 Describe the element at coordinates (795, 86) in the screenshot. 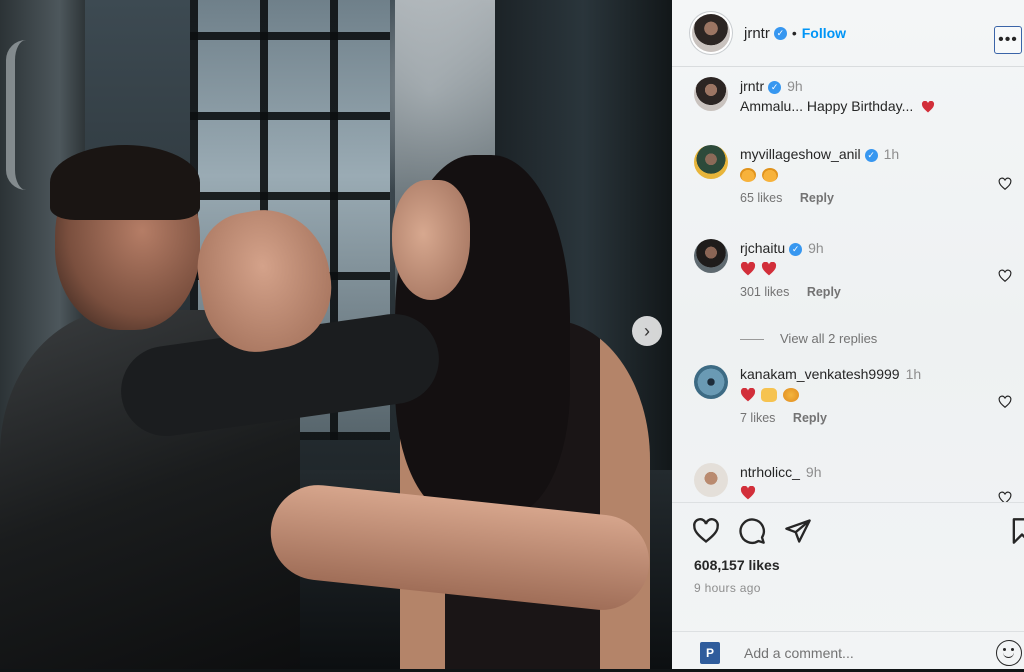

I see `caption-time: 9h` at that location.